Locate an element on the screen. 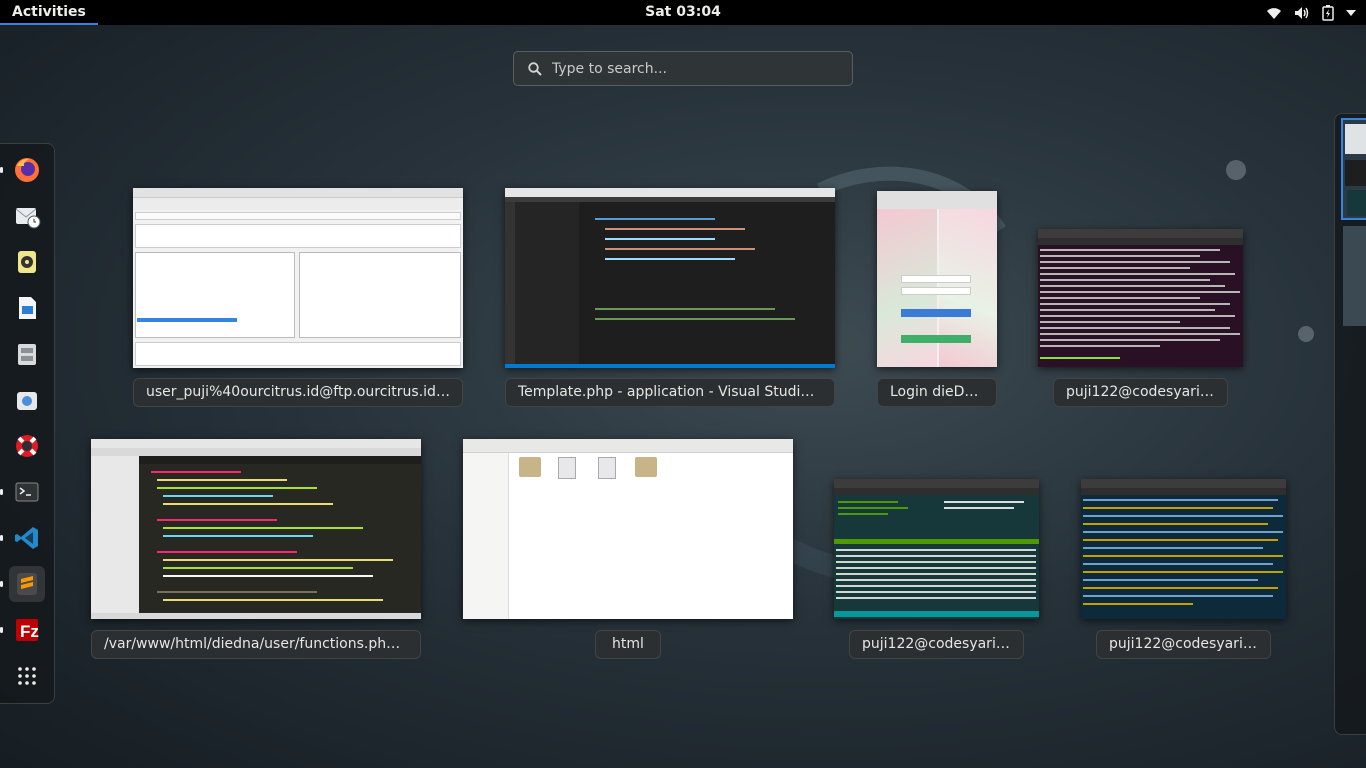  dash-firefox is located at coordinates (22, 170).